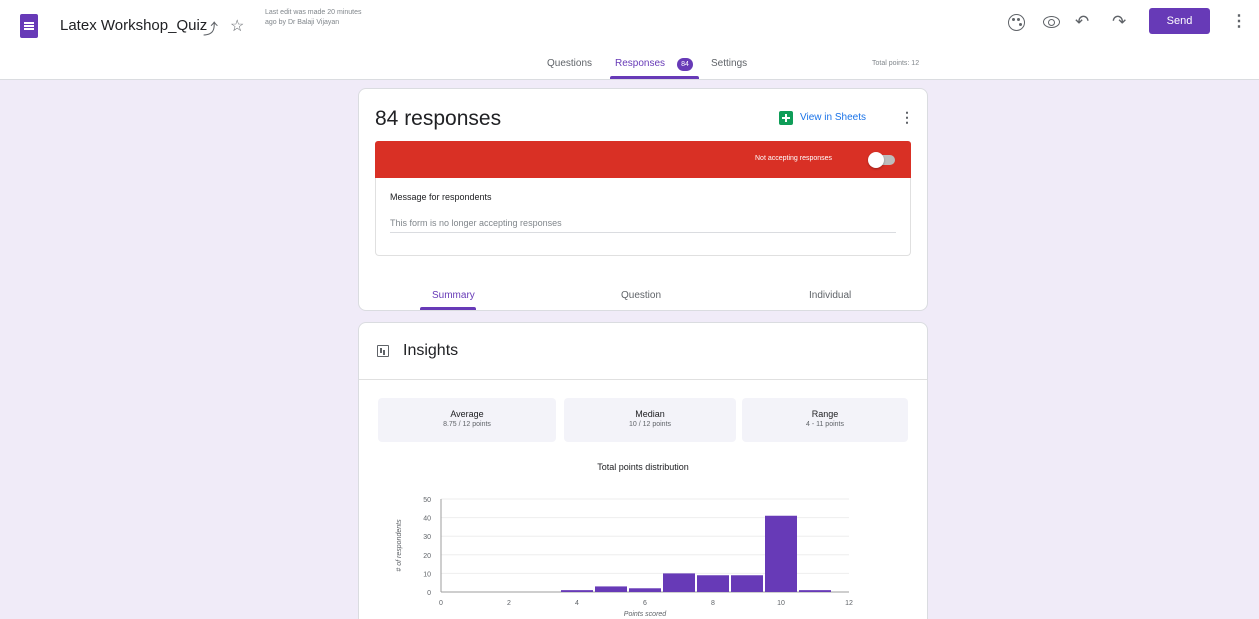 The width and height of the screenshot is (1259, 619). I want to click on range-label: Range, so click(825, 414).